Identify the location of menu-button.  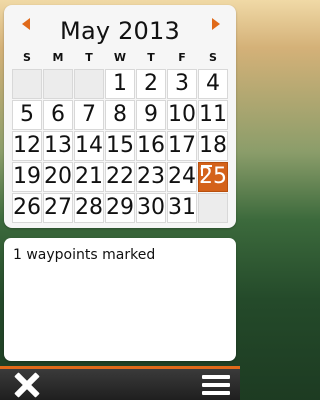
(216, 385).